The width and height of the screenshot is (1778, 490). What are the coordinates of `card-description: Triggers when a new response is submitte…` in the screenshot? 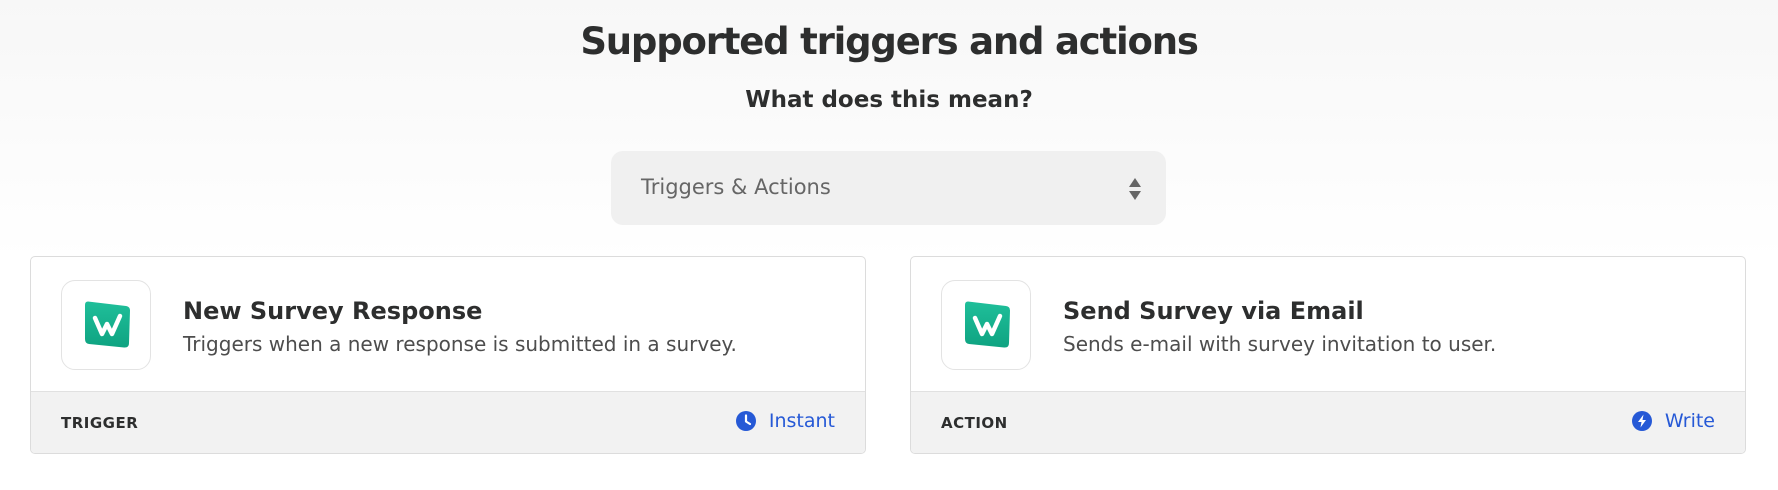 It's located at (460, 344).